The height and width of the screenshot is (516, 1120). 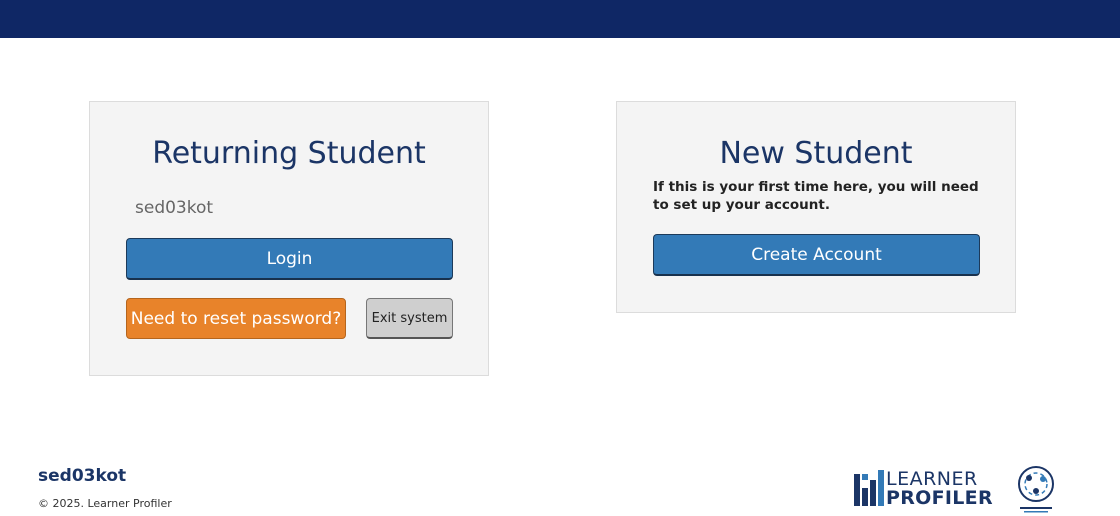 I want to click on logo-bars-icon, so click(x=869, y=488).